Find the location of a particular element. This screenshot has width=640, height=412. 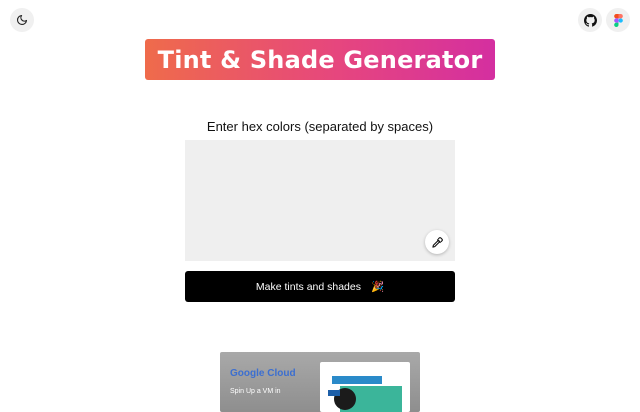

ad-logo-text: Google Cloud is located at coordinates (263, 373).